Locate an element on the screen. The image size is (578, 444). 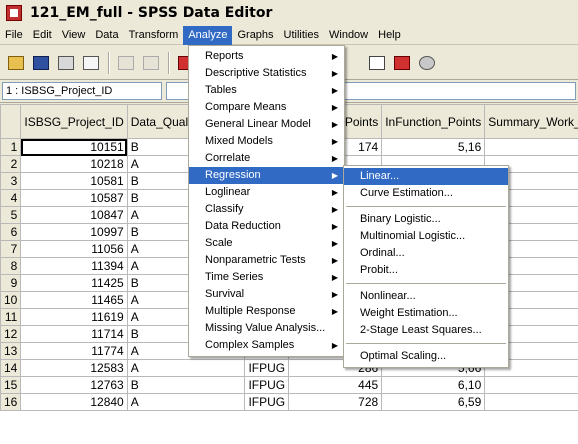
menu-graphs: Graphs is located at coordinates (255, 35).